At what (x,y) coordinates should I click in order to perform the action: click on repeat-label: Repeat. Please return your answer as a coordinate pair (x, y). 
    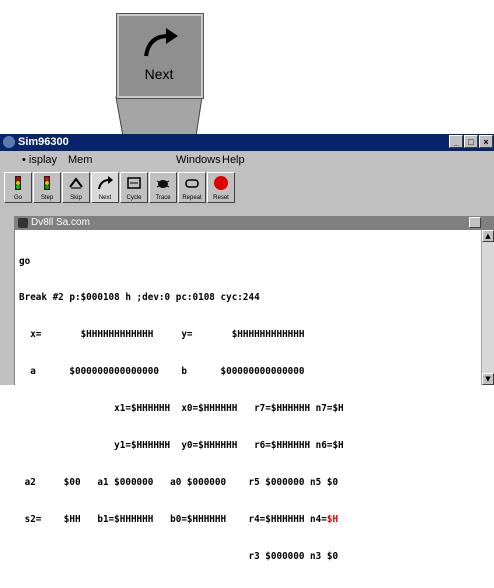
    Looking at the image, I should click on (192, 198).